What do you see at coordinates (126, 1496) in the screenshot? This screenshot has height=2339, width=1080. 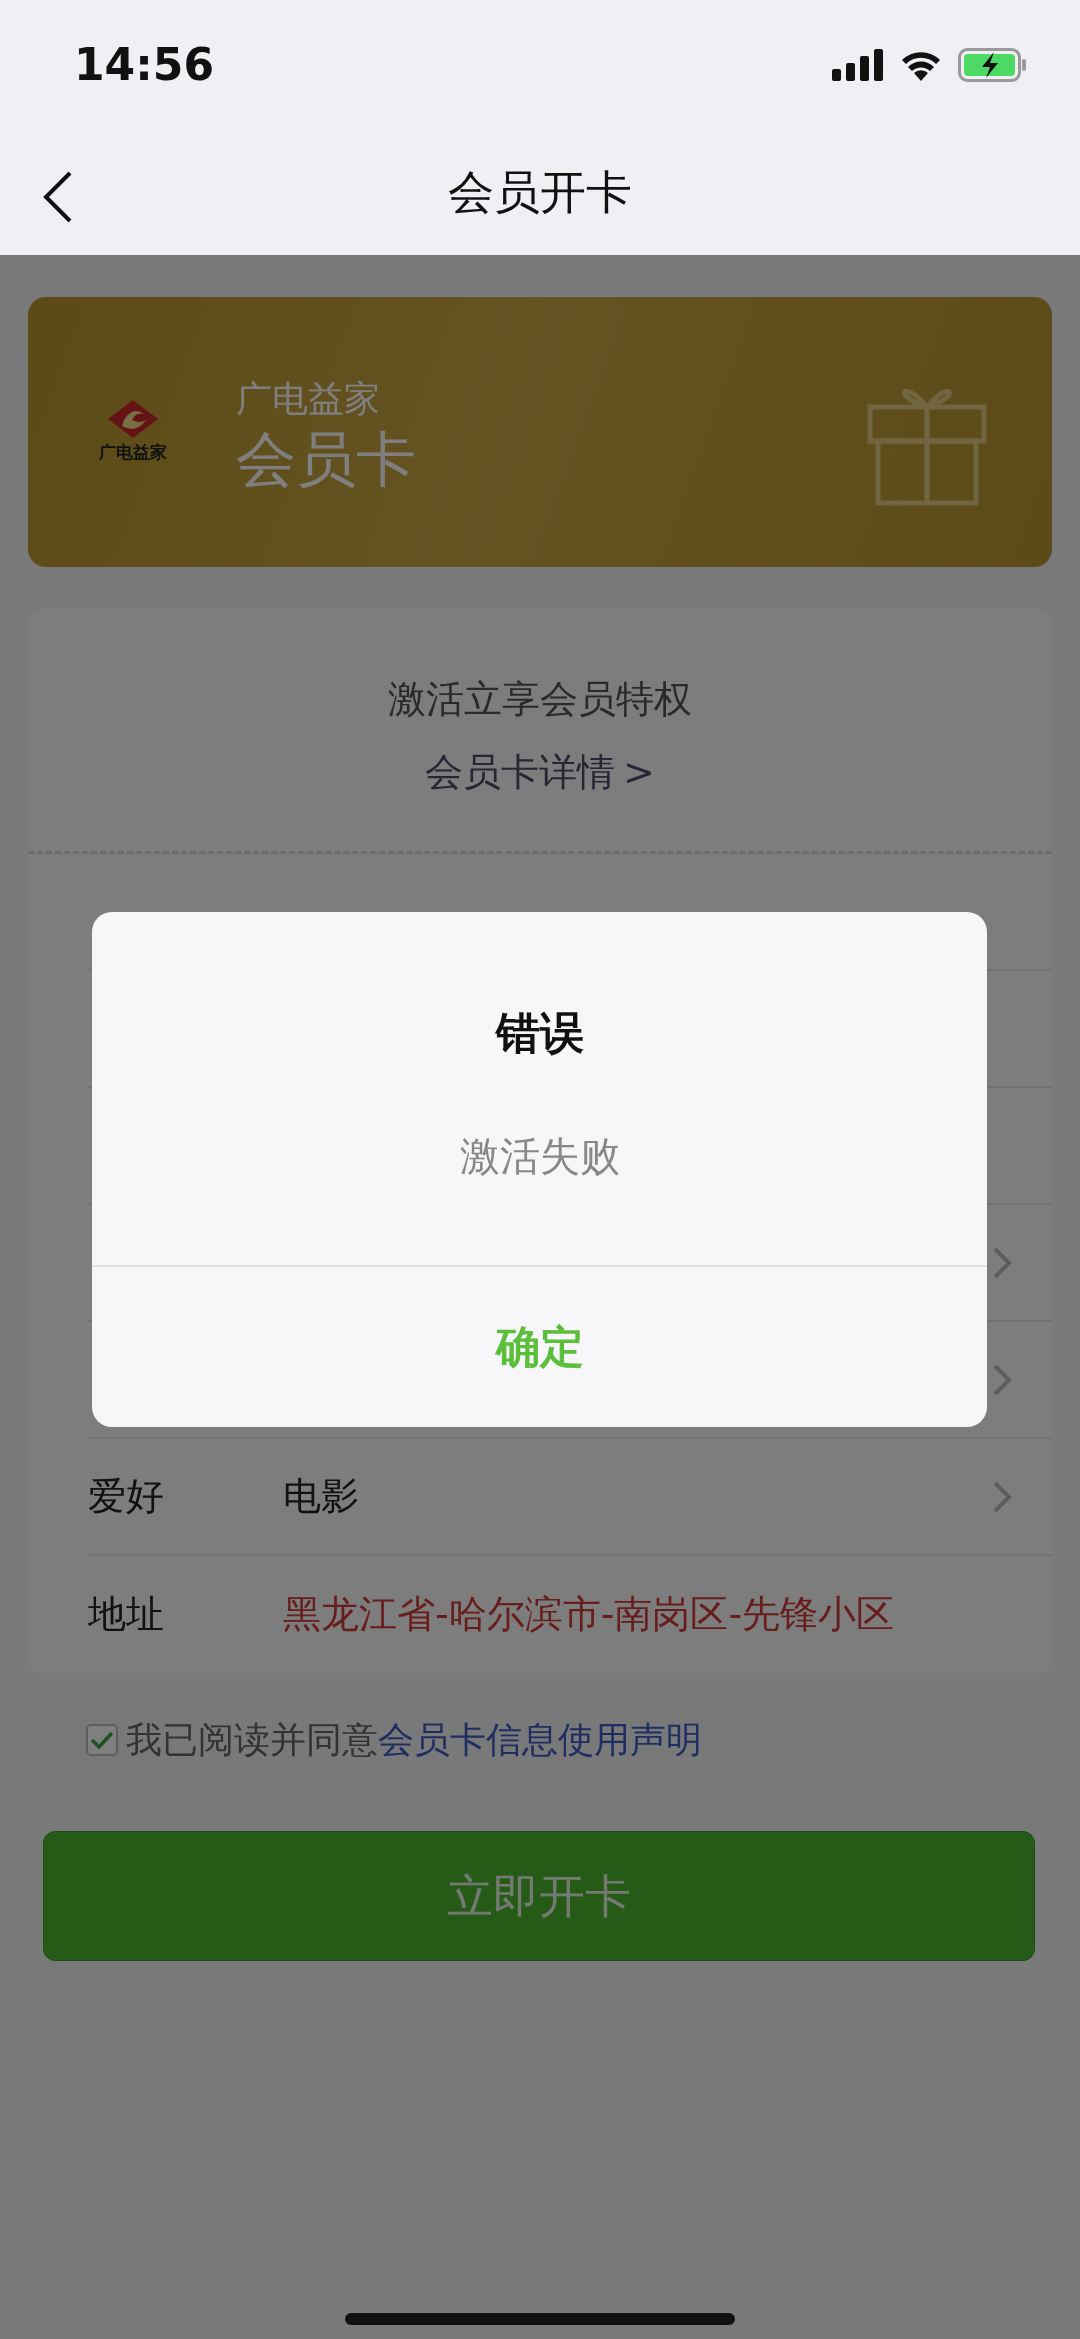 I see `field-label: 爱好` at bounding box center [126, 1496].